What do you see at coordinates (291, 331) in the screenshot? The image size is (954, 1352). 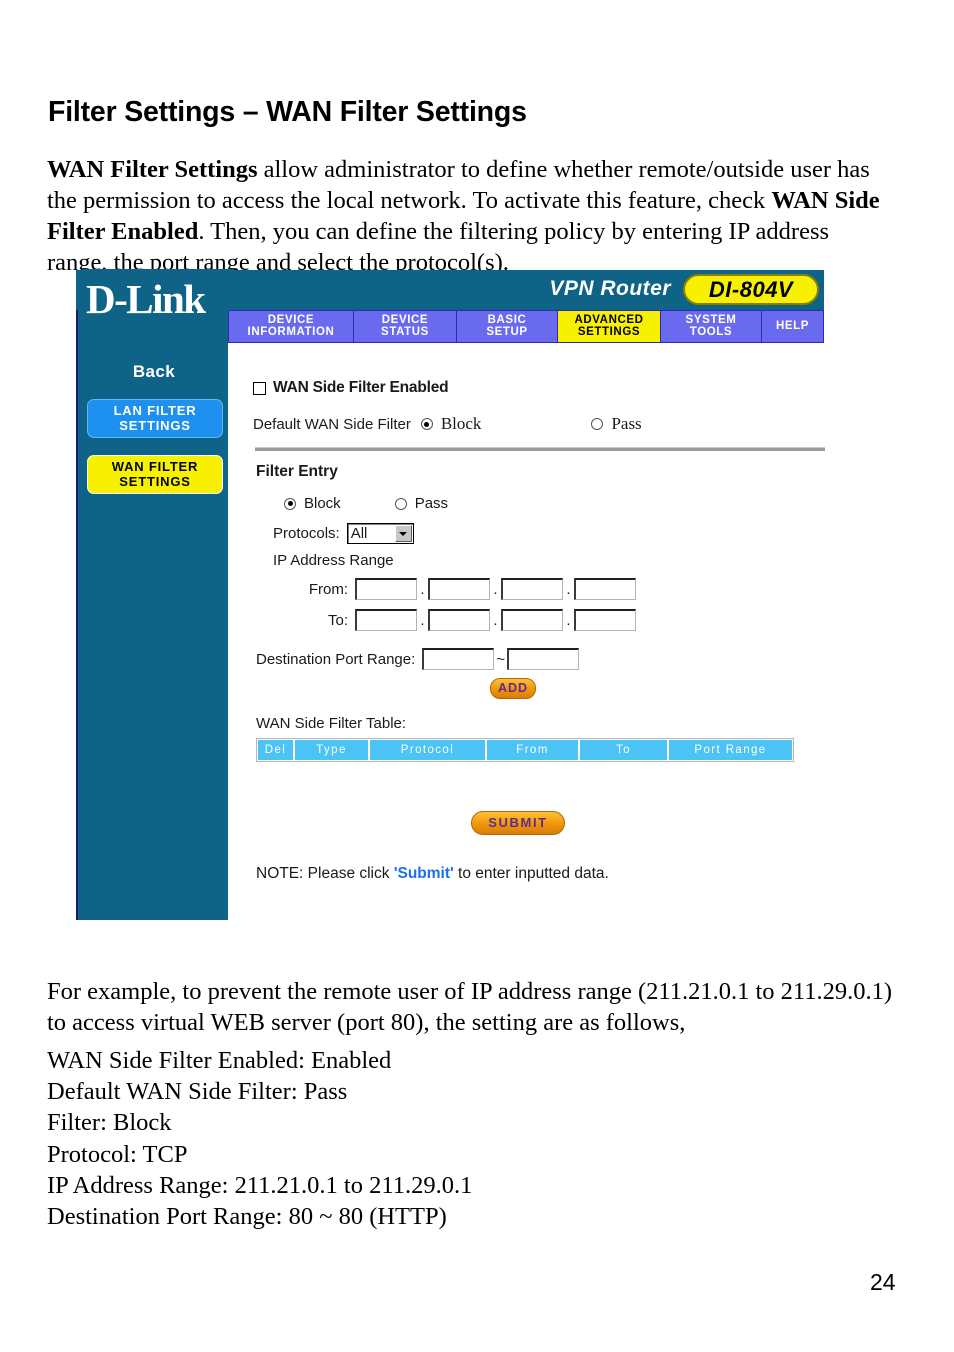 I see `tab-line-2: INFORMATION` at bounding box center [291, 331].